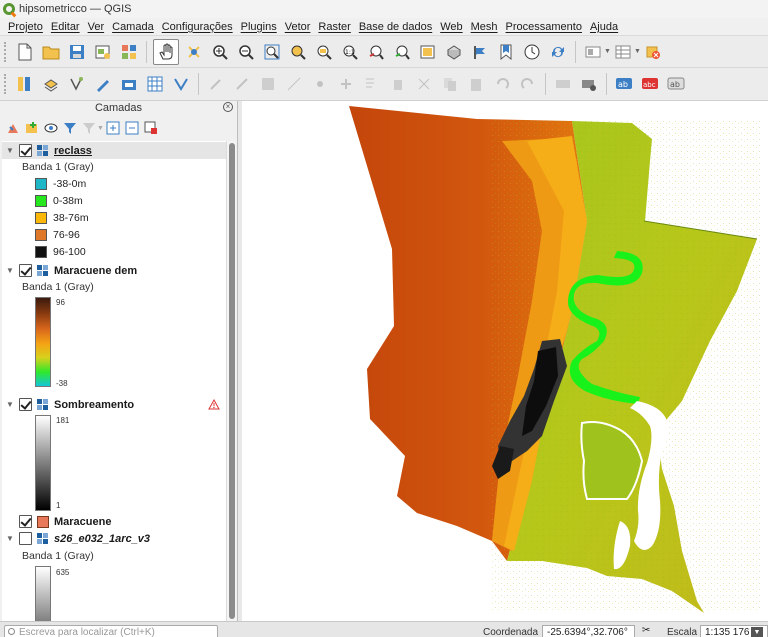  What do you see at coordinates (151, 128) in the screenshot?
I see `remove-layer-icon` at bounding box center [151, 128].